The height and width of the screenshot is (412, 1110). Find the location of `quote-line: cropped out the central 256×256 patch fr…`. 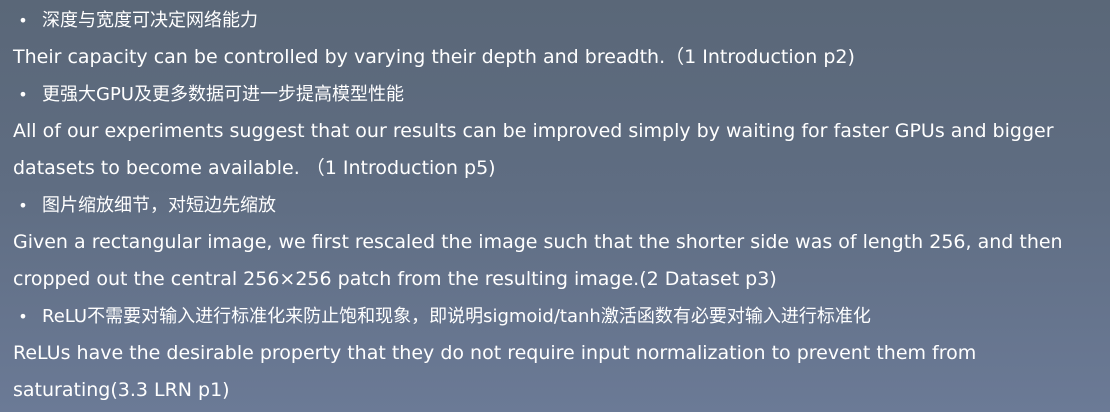

quote-line: cropped out the central 256×256 patch fr… is located at coordinates (395, 279).